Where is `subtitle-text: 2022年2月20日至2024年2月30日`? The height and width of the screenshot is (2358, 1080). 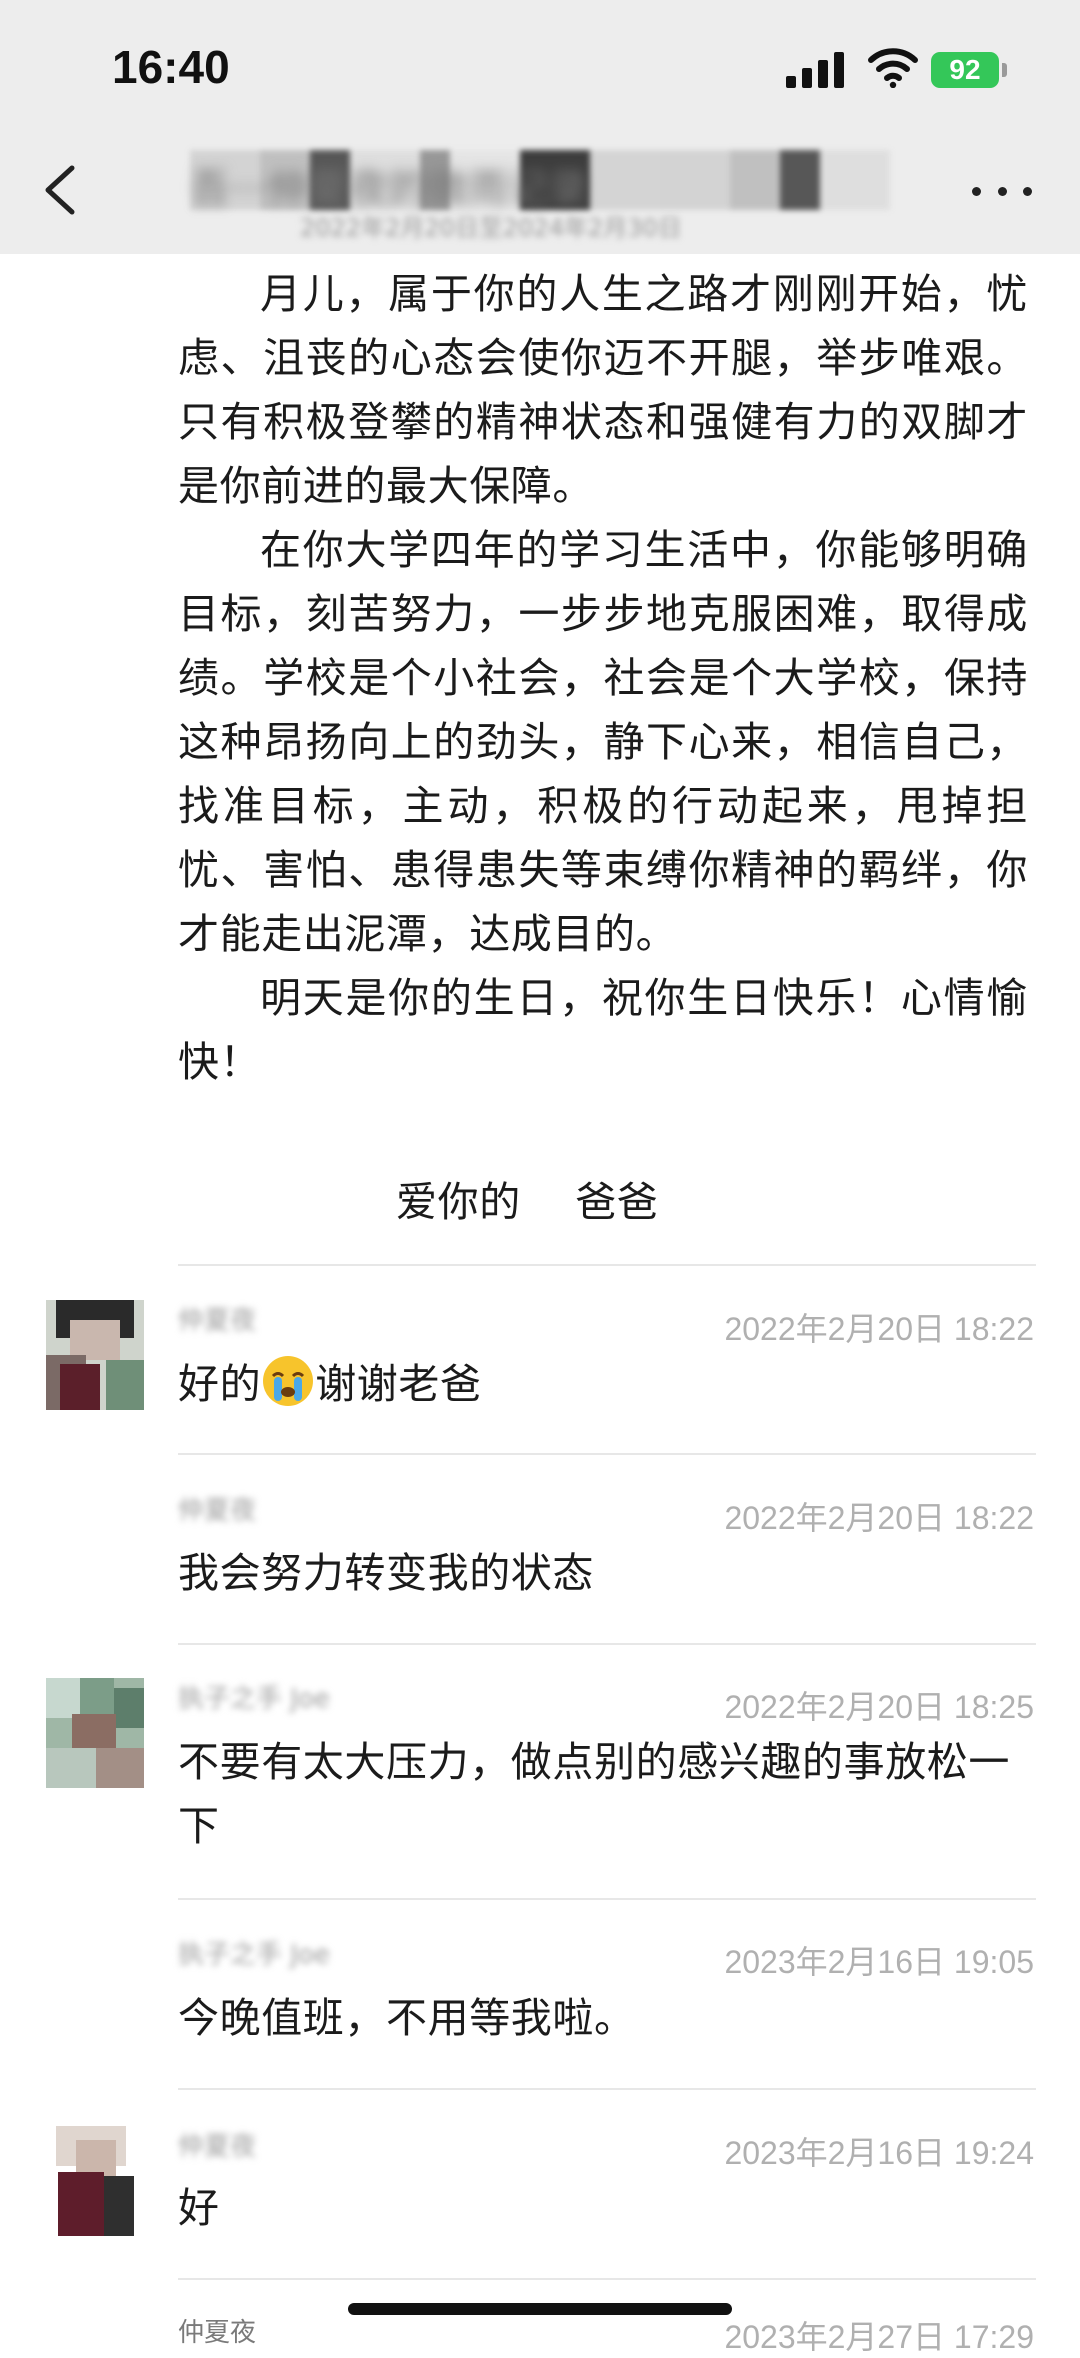 subtitle-text: 2022年2月20日至2024年2月30日 is located at coordinates (491, 228).